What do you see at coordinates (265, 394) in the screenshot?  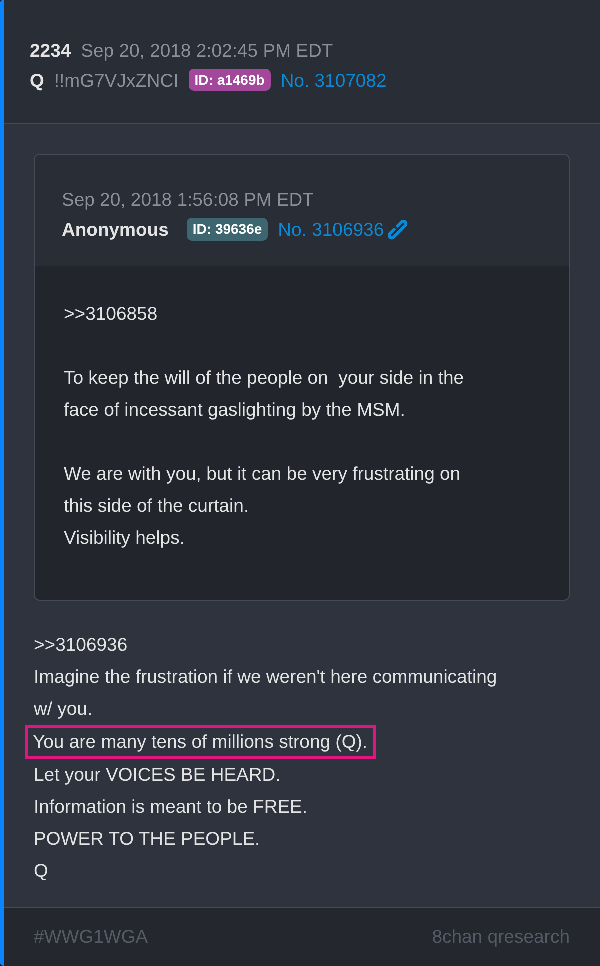 I see `post-text: To keep the will of the people on your side in the face of incessant gaslighting by the MSM.` at bounding box center [265, 394].